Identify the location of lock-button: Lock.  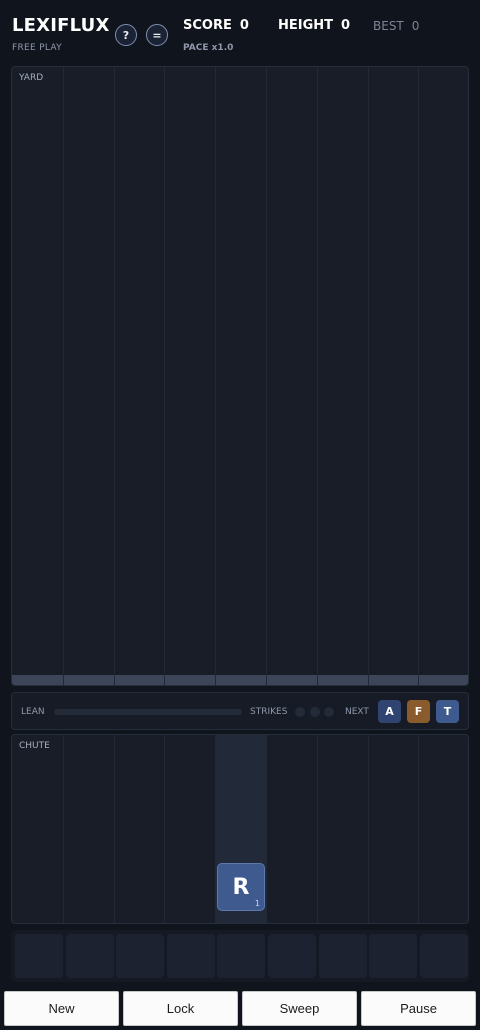
(180, 1008).